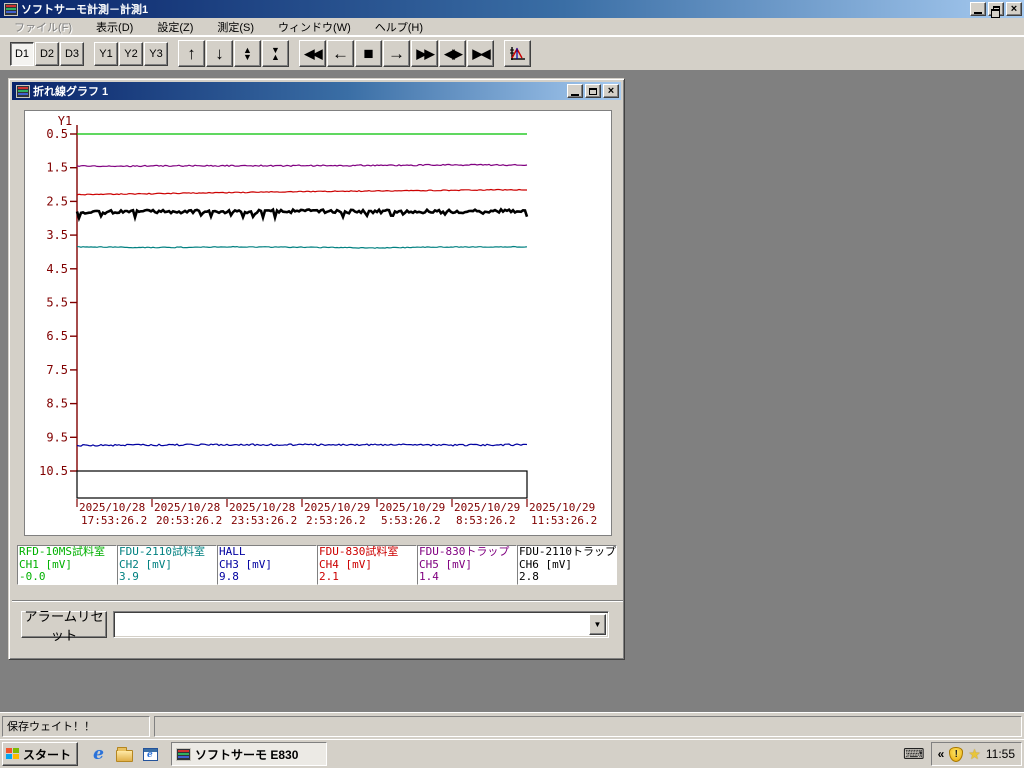  What do you see at coordinates (219, 53) in the screenshot?
I see `toolbar-scroll-down-button: ↓` at bounding box center [219, 53].